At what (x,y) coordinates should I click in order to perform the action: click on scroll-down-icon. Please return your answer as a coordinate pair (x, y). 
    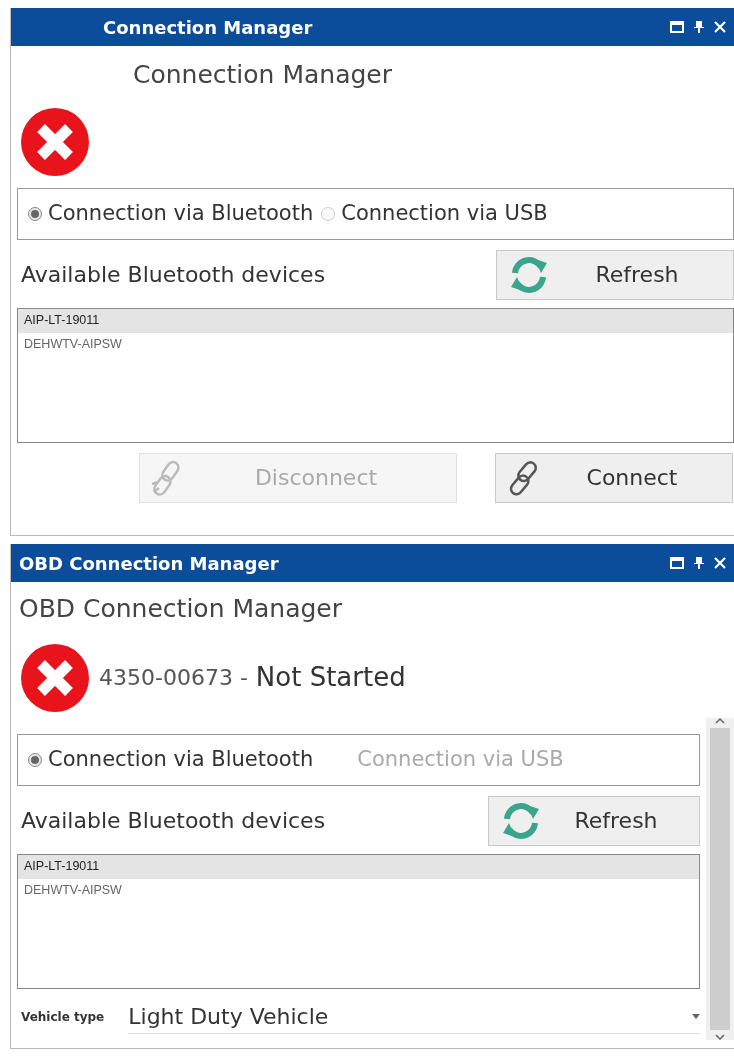
    Looking at the image, I should click on (720, 1037).